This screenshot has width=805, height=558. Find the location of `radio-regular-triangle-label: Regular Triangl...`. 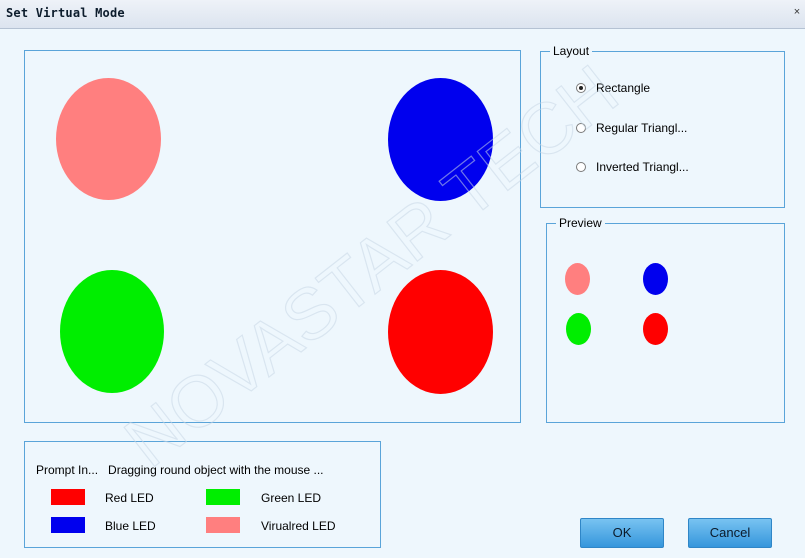

radio-regular-triangle-label: Regular Triangl... is located at coordinates (642, 128).